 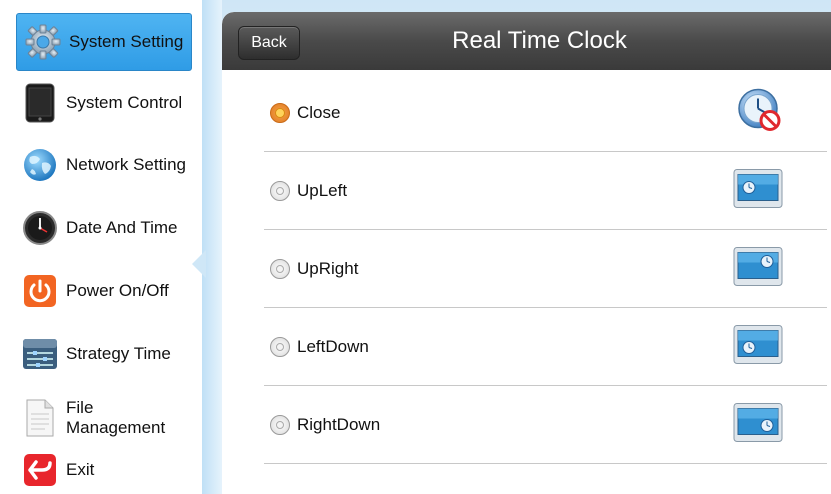 I want to click on power-icon, so click(x=40, y=291).